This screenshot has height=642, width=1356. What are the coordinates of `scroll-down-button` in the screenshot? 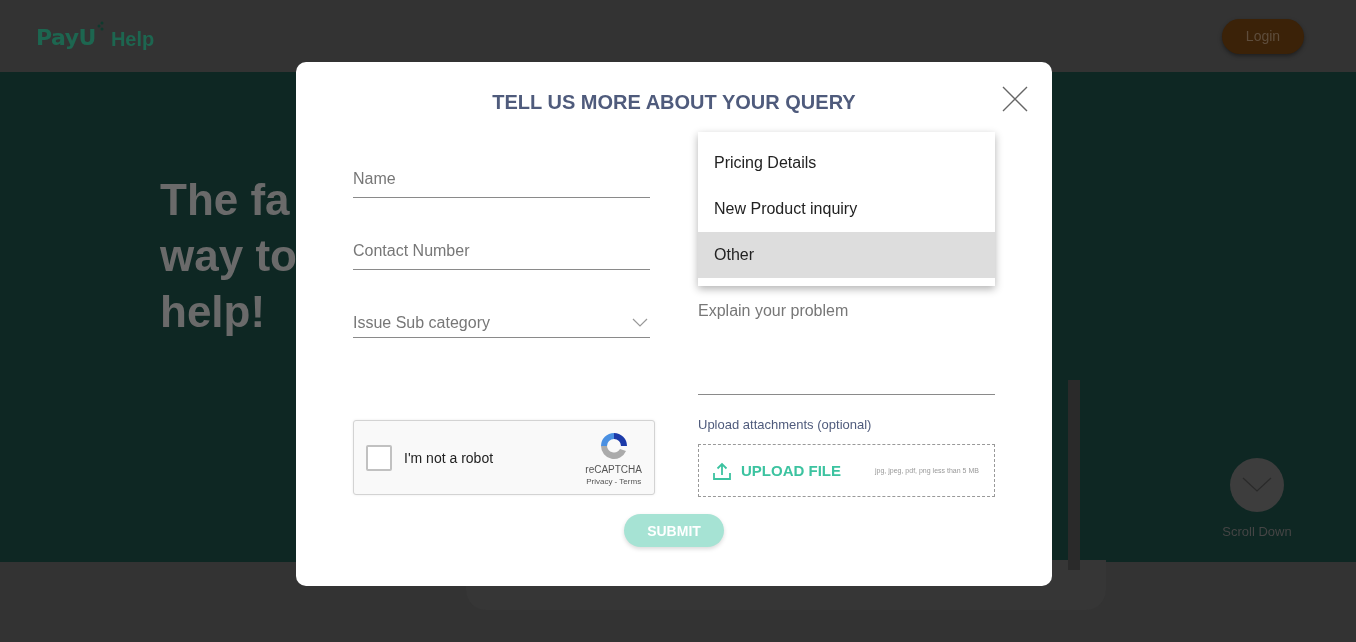 It's located at (1257, 485).